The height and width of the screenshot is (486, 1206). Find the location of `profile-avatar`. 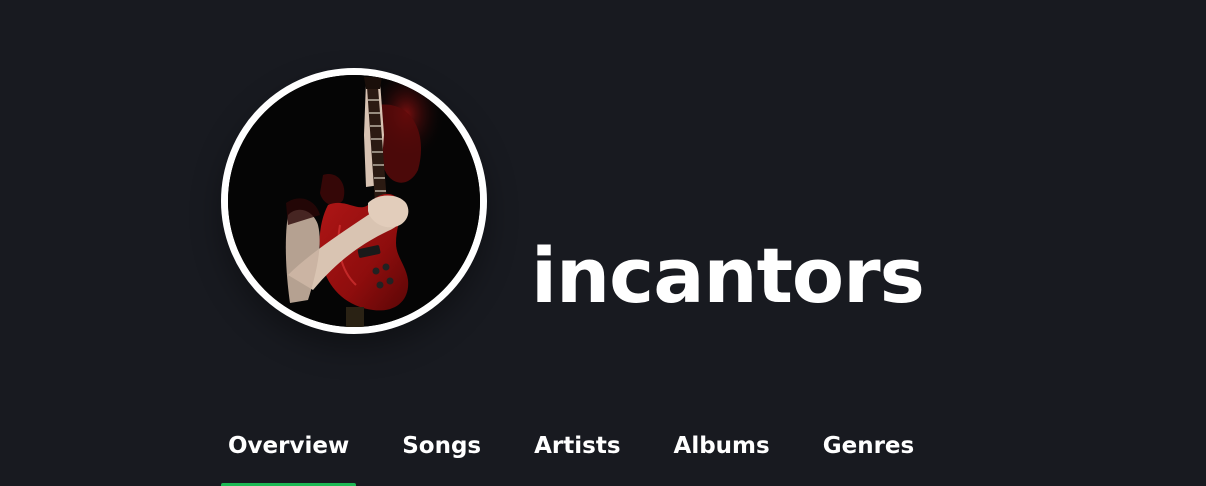

profile-avatar is located at coordinates (354, 201).